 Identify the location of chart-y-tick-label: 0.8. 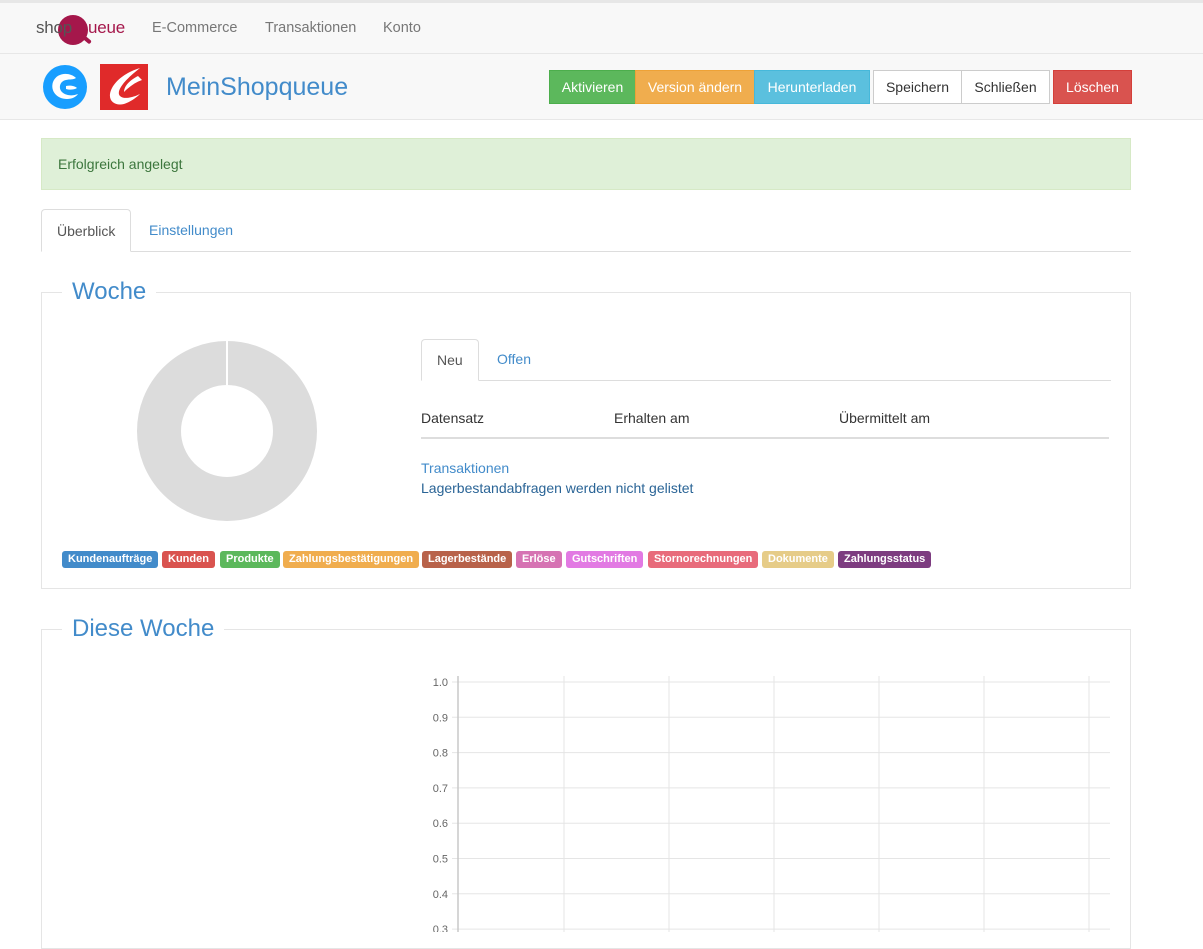
(440, 754).